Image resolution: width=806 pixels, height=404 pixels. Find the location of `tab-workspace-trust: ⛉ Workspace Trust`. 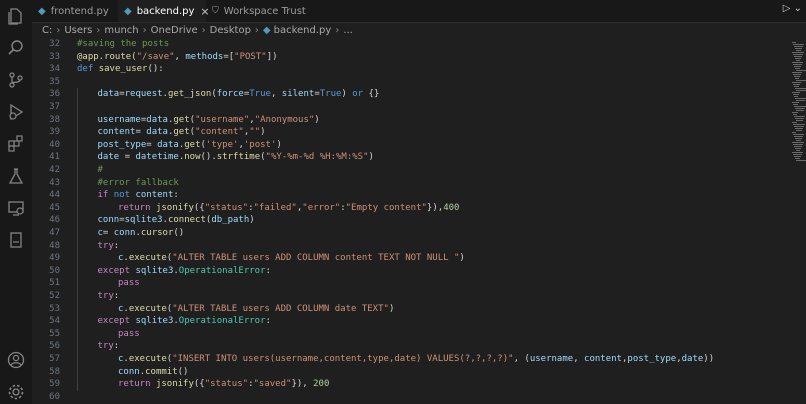

tab-workspace-trust: ⛉ Workspace Trust is located at coordinates (261, 11).